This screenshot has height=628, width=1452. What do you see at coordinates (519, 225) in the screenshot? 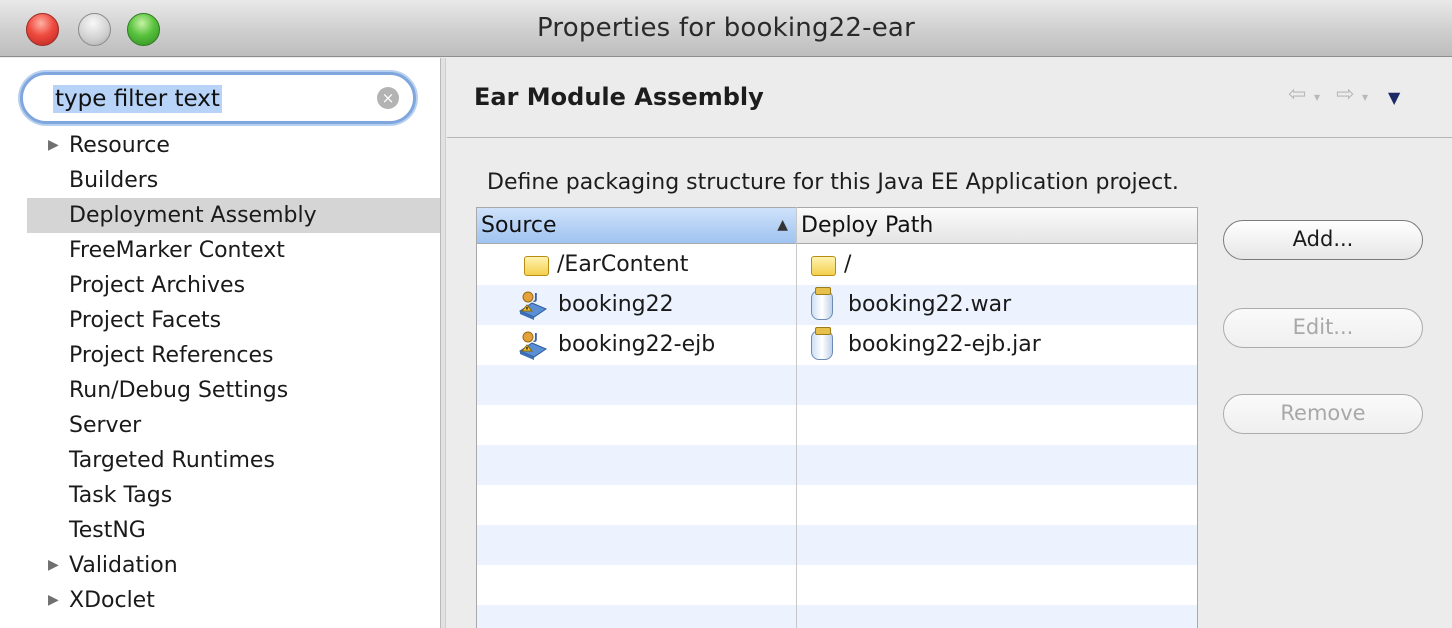
I see `column-header-source-label: Source` at bounding box center [519, 225].